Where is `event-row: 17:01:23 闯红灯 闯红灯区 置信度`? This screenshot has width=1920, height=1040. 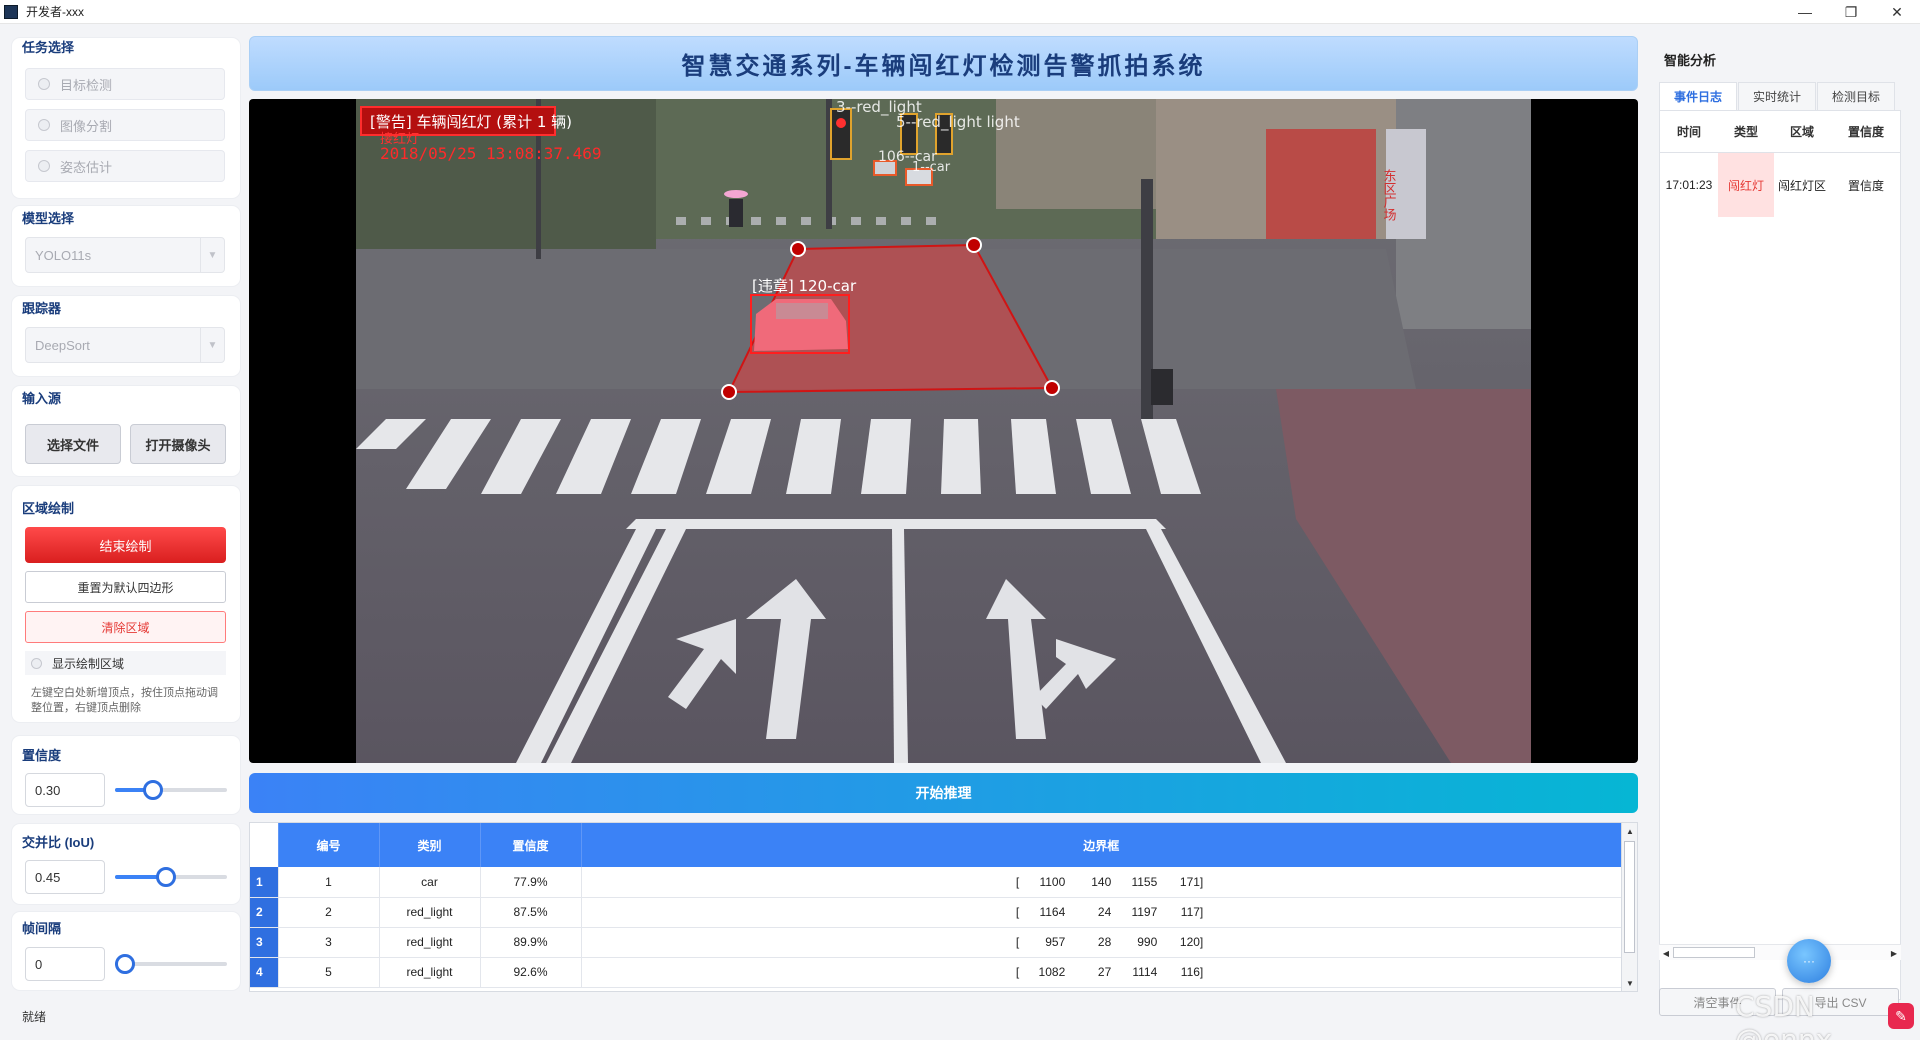 event-row: 17:01:23 闯红灯 闯红灯区 置信度 is located at coordinates (1780, 185).